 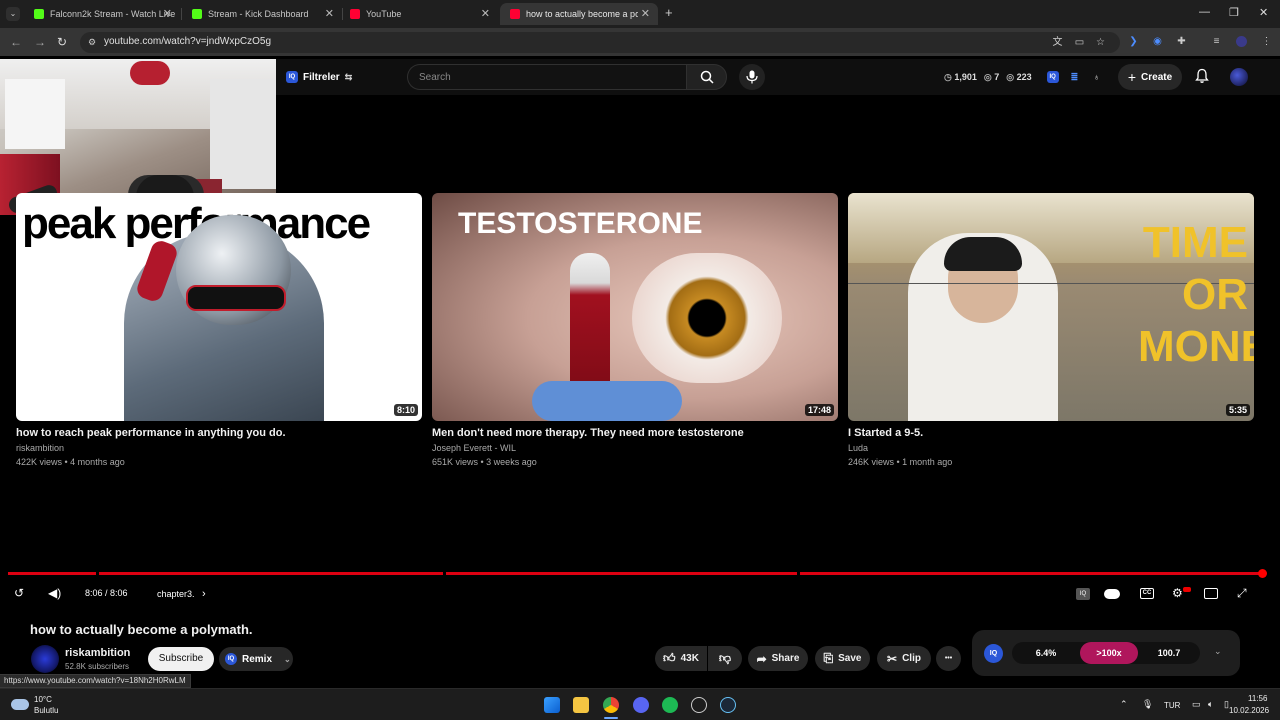 What do you see at coordinates (581, 705) in the screenshot?
I see `file-explorer-icon` at bounding box center [581, 705].